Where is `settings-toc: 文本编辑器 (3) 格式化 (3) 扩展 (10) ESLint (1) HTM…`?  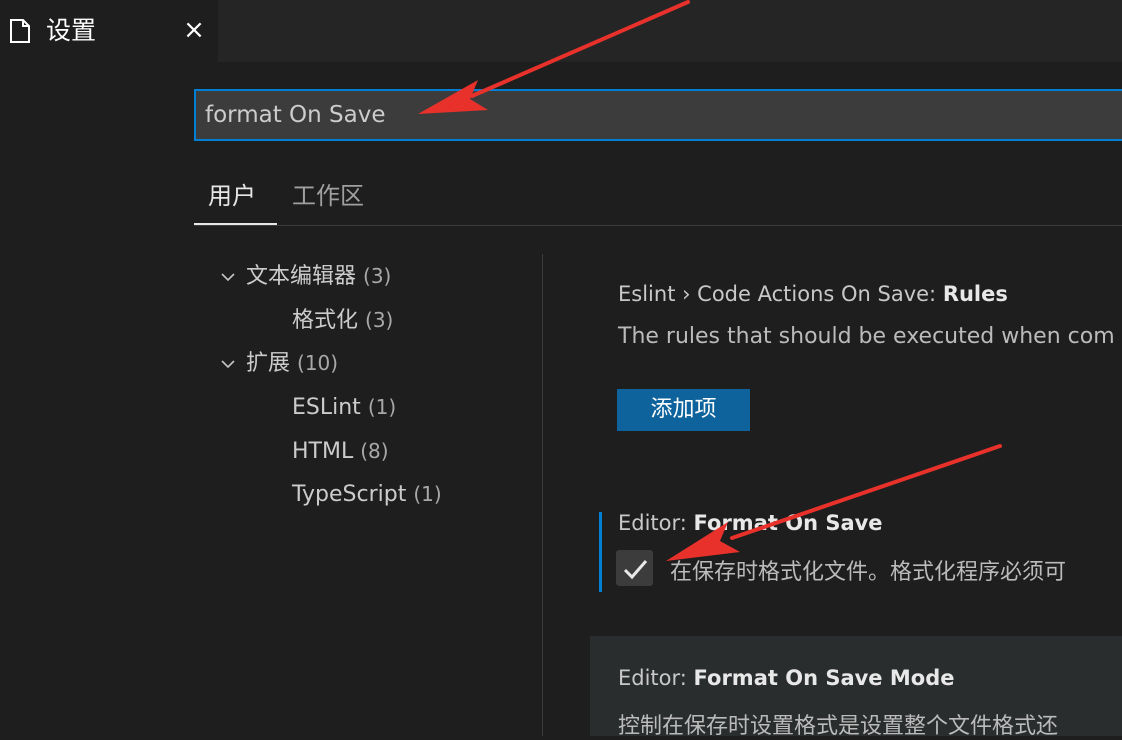 settings-toc: 文本编辑器 (3) 格式化 (3) 扩展 (10) ESLint (1) HTM… is located at coordinates (370, 405).